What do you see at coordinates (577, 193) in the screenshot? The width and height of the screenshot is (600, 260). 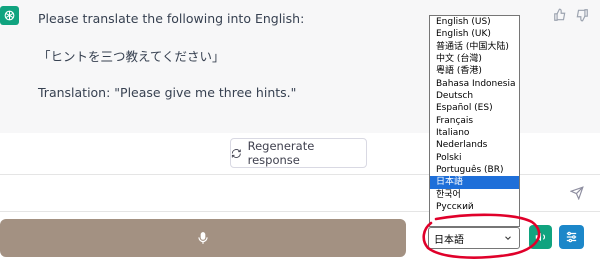 I see `send-icon` at bounding box center [577, 193].